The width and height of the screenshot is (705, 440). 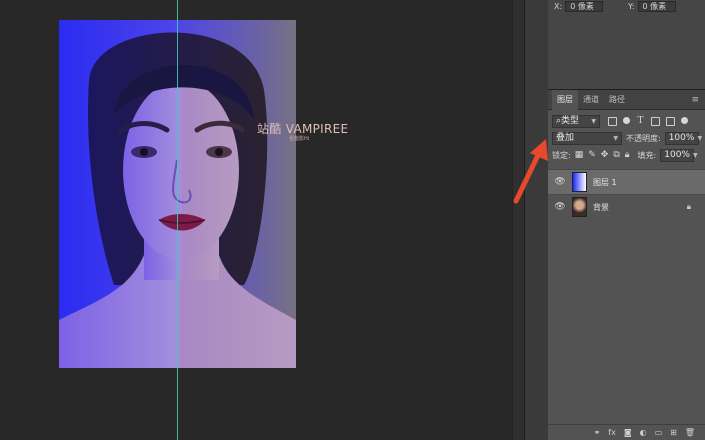 What do you see at coordinates (612, 121) in the screenshot?
I see `pixel-filter-icon` at bounding box center [612, 121].